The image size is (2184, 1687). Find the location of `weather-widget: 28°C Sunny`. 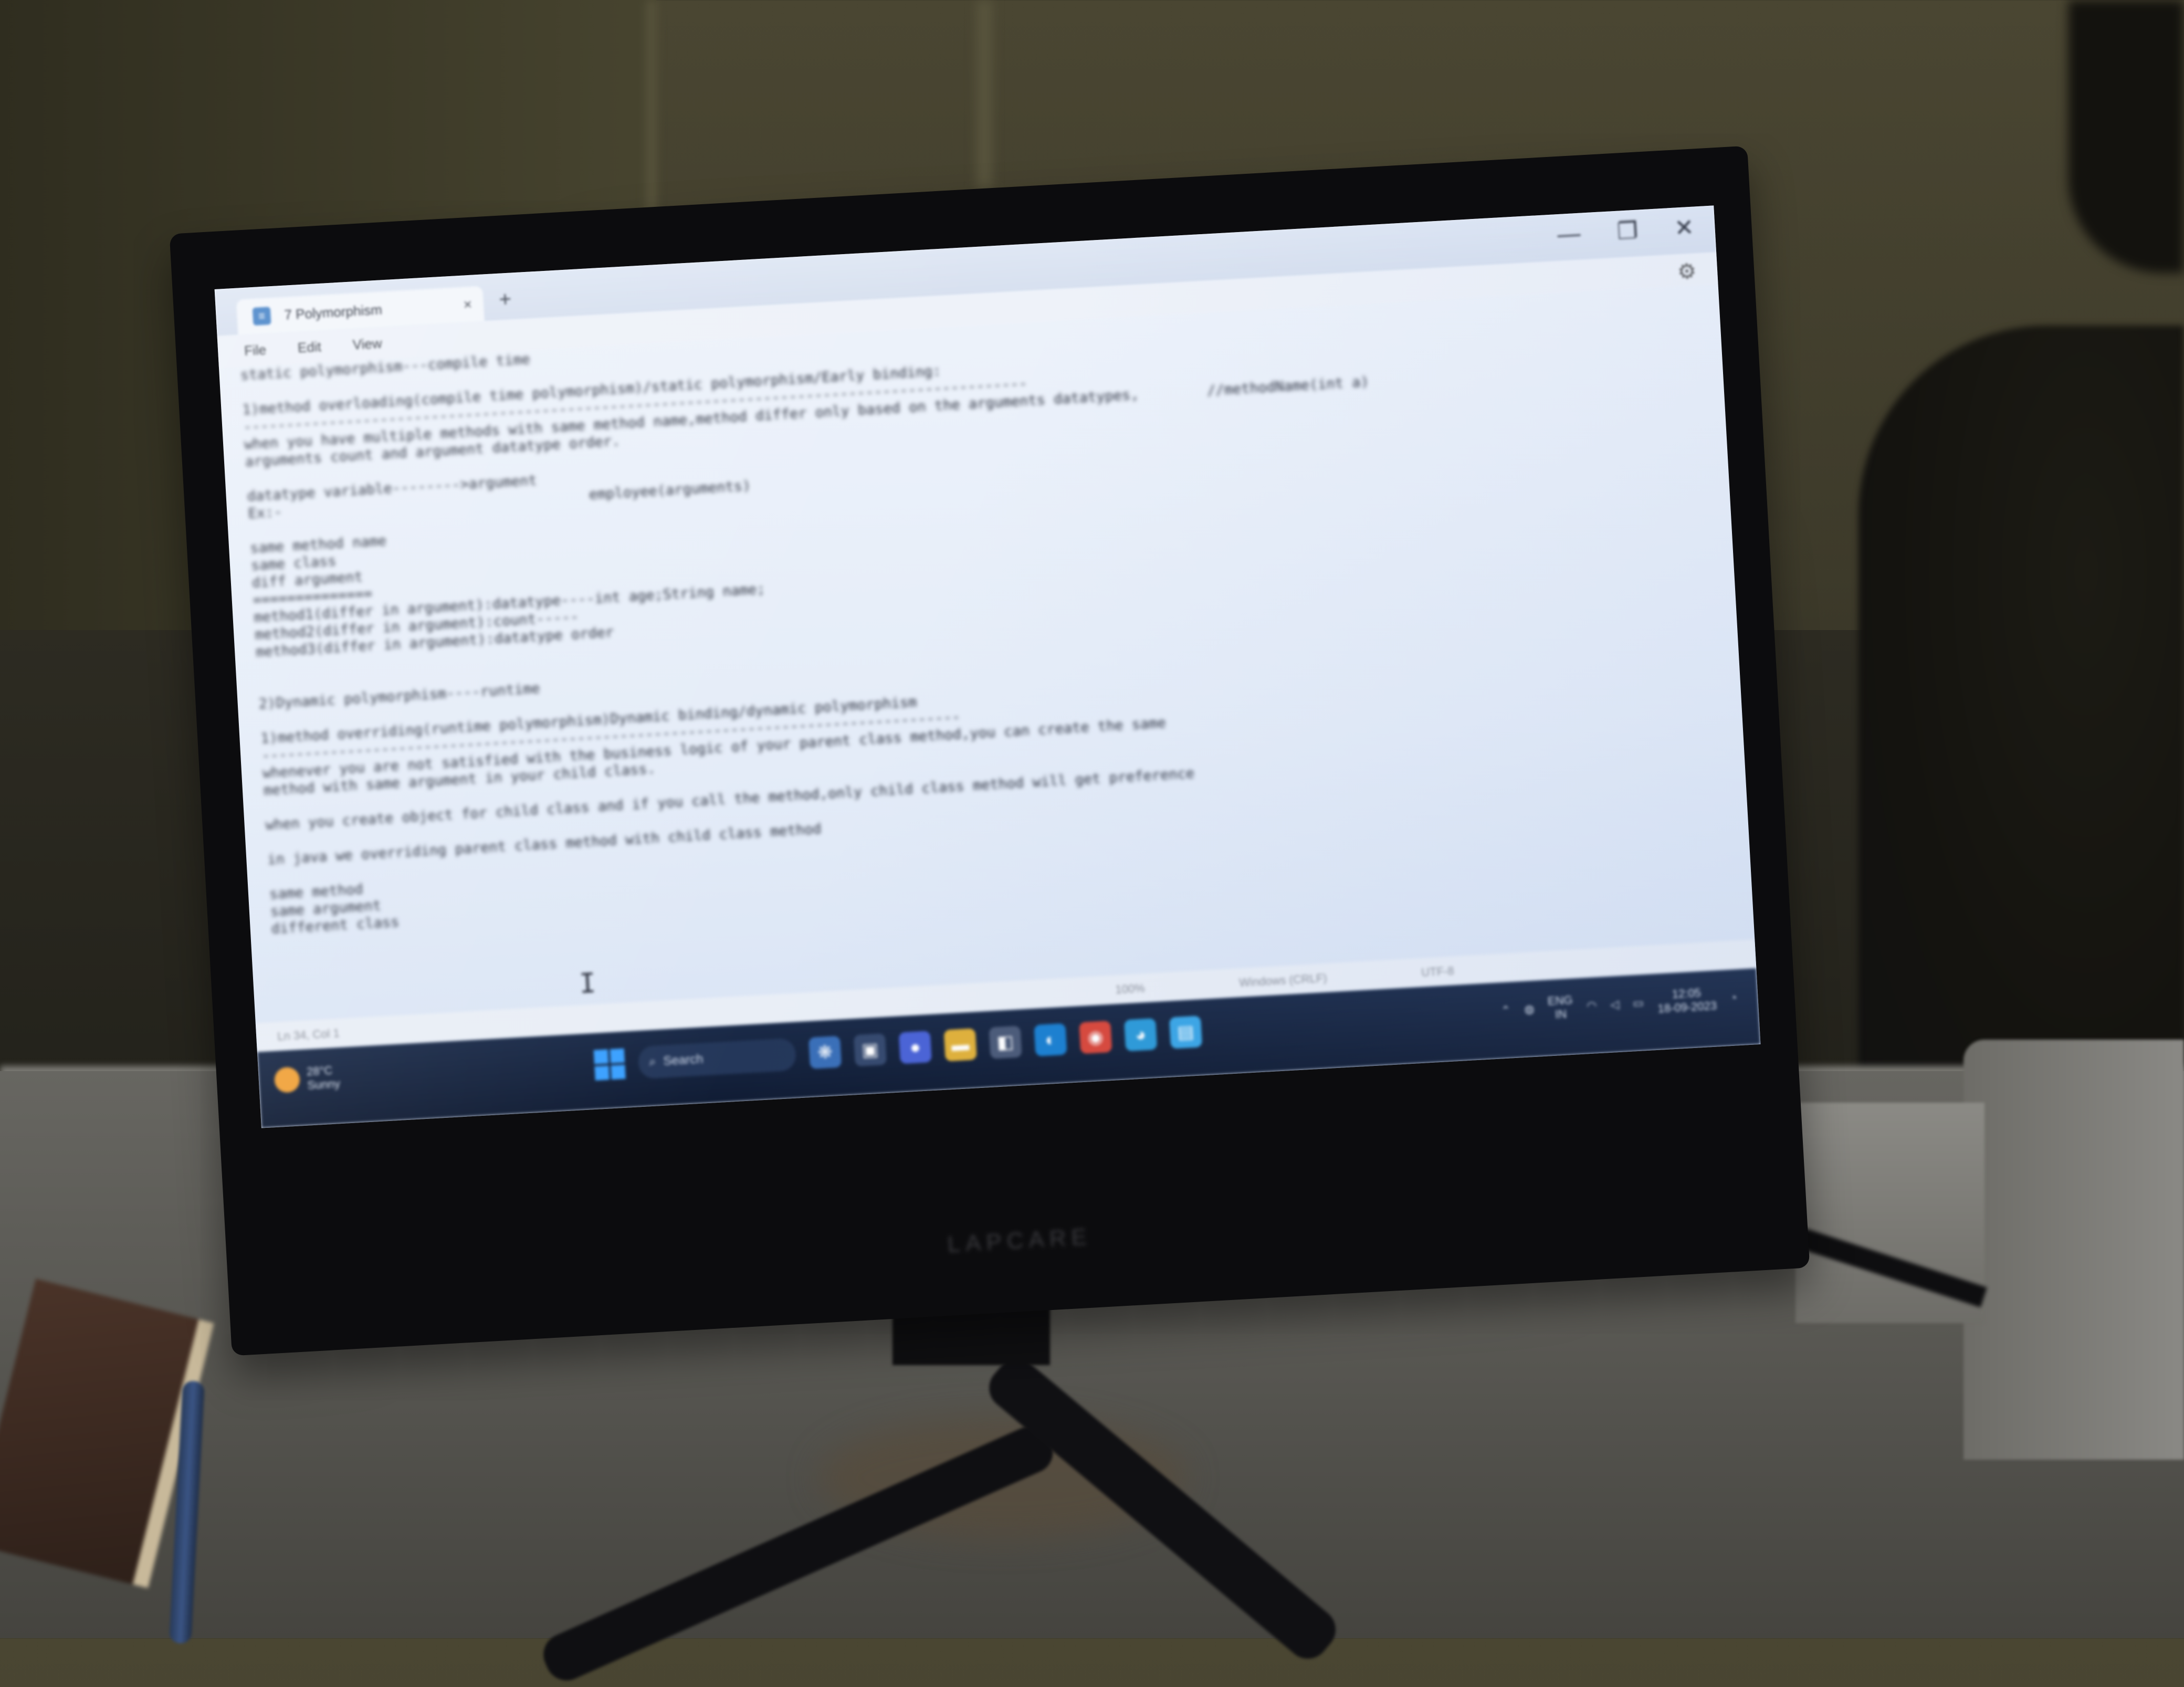

weather-widget: 28°C Sunny is located at coordinates (307, 1078).